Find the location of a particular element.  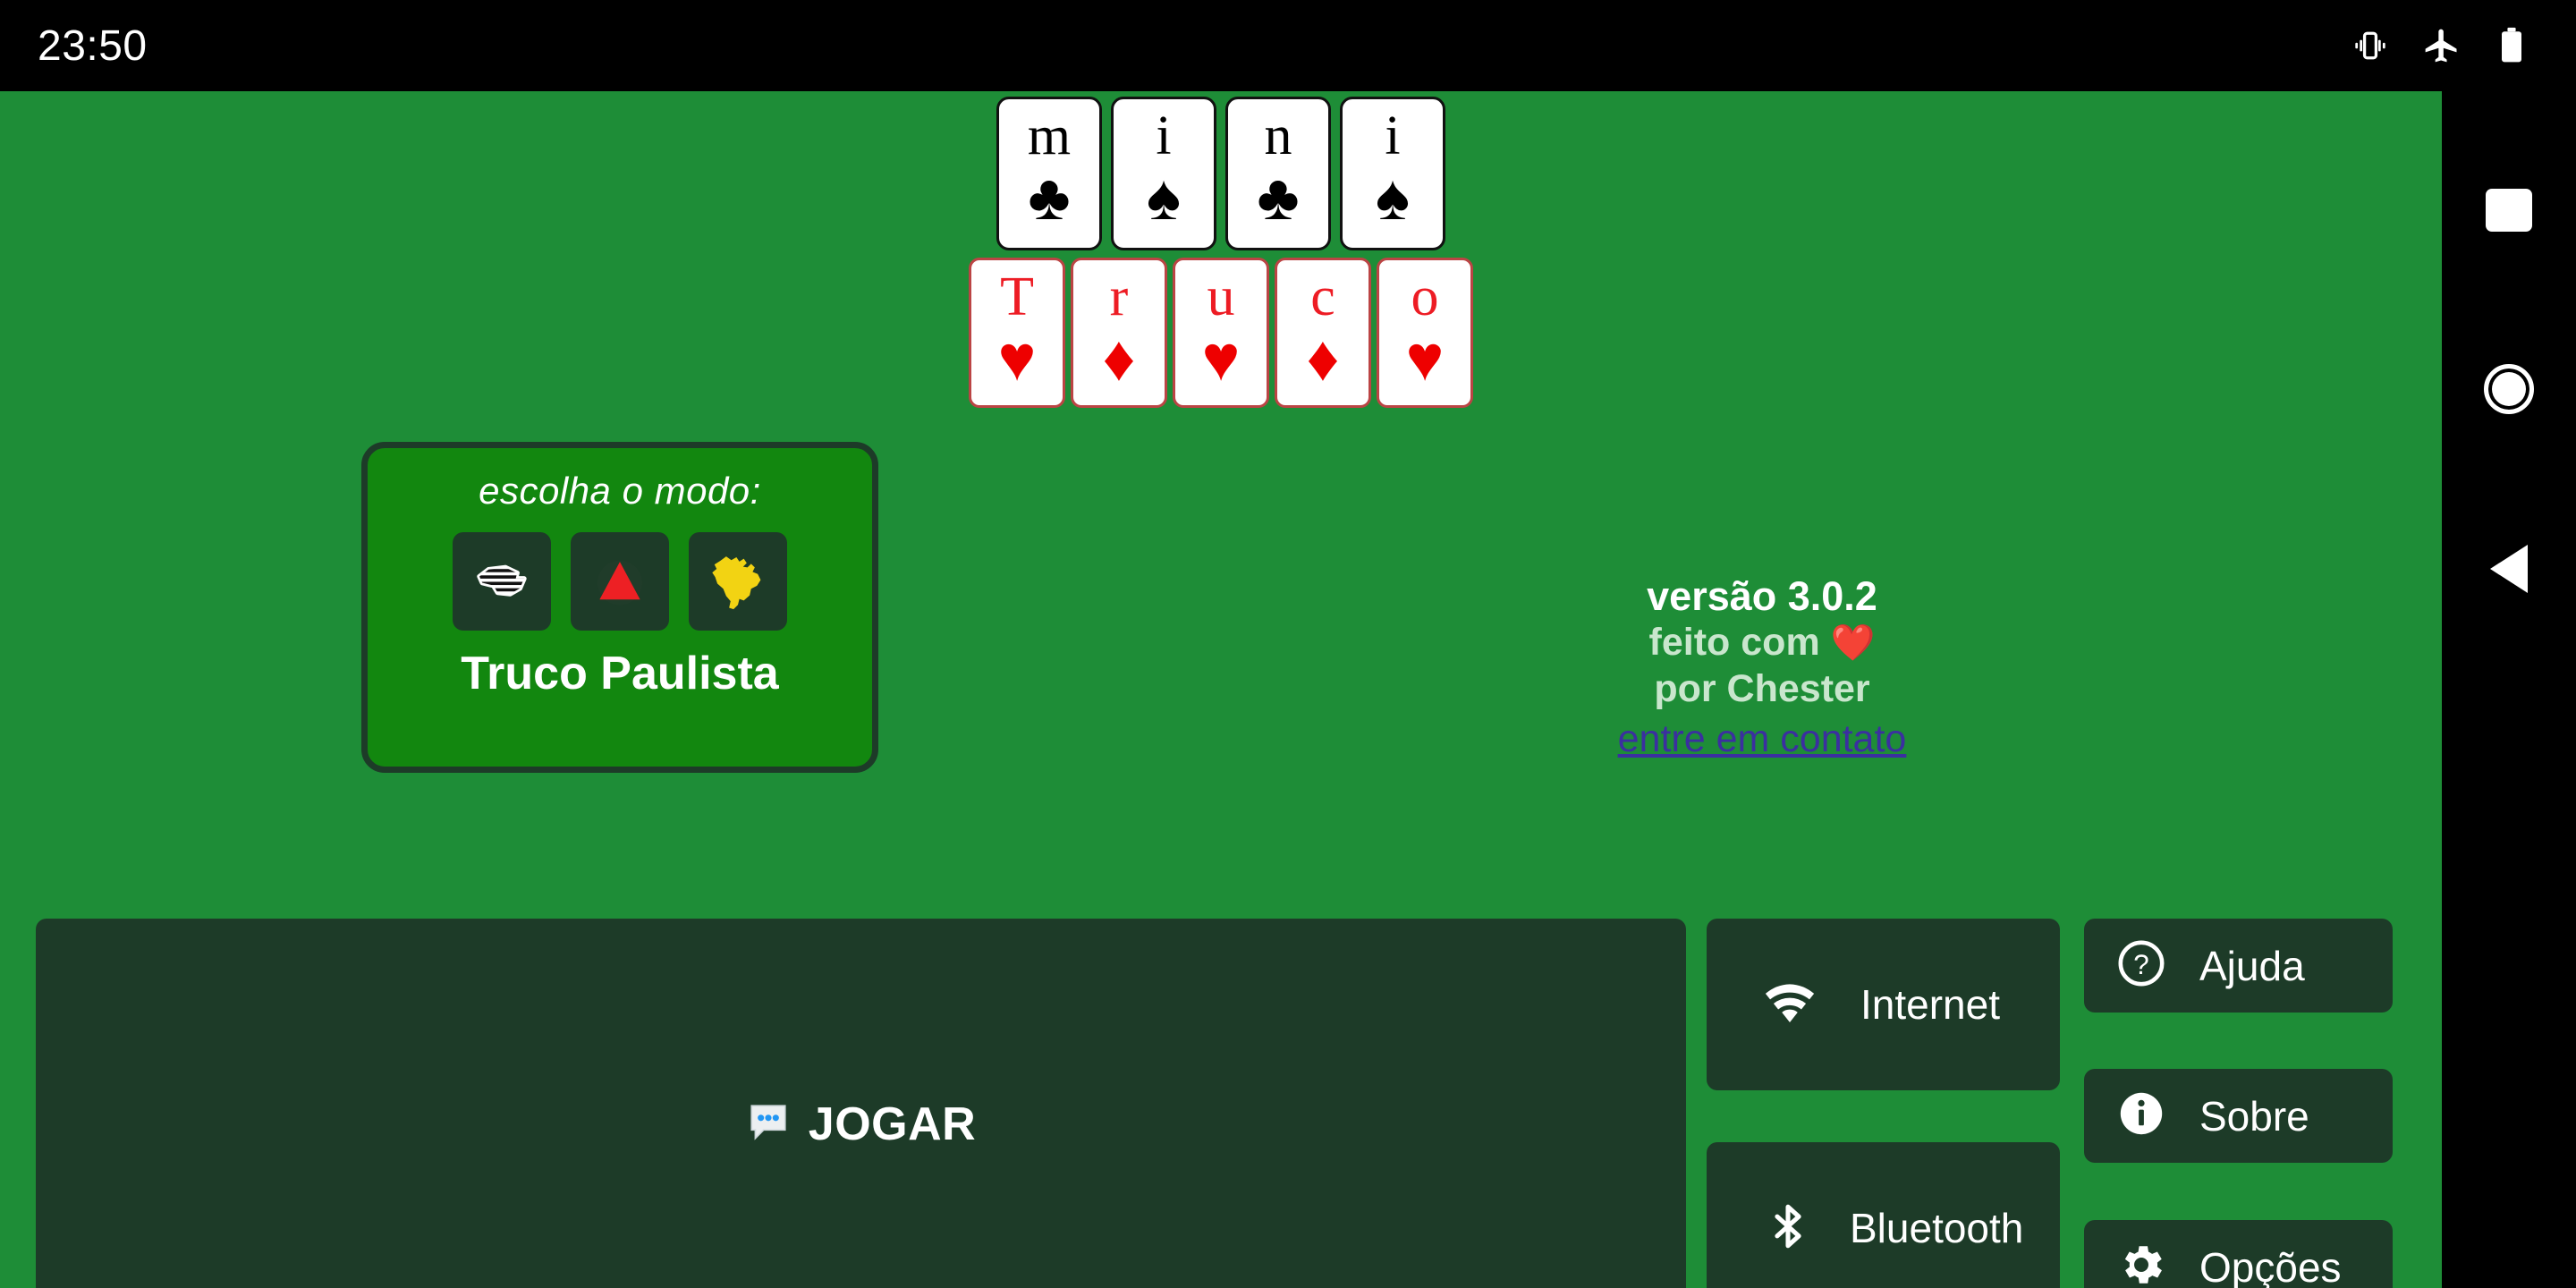

version-number: versão 3.0.2 is located at coordinates (1762, 596).